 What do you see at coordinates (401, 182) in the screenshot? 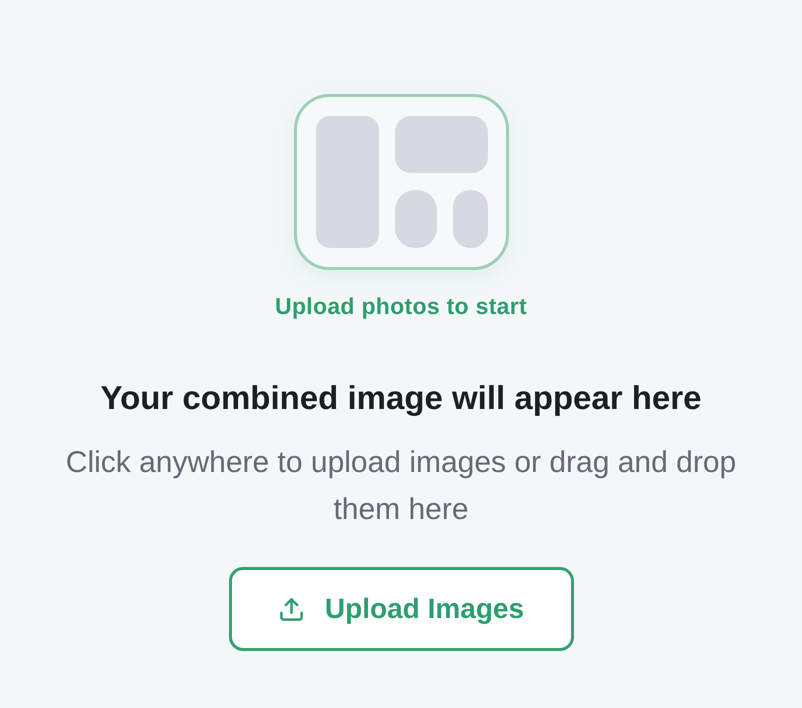
I see `photo-grid-icon` at bounding box center [401, 182].